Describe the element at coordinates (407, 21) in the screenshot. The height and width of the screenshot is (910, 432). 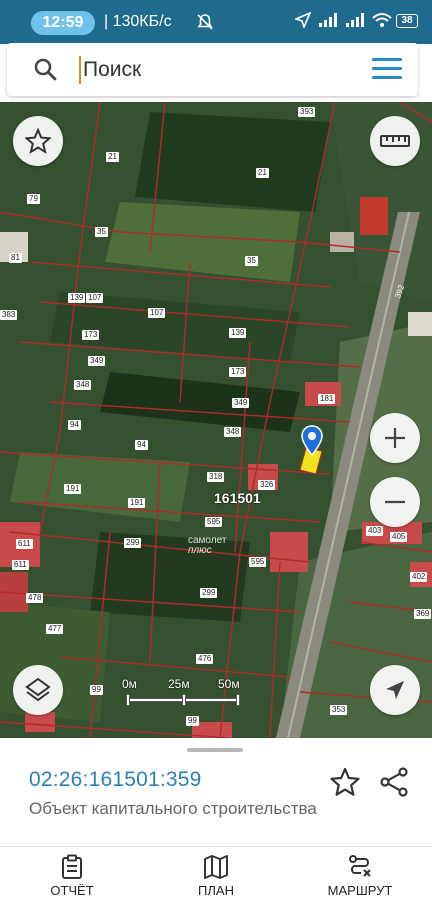
I see `battery-indicator: 38` at that location.